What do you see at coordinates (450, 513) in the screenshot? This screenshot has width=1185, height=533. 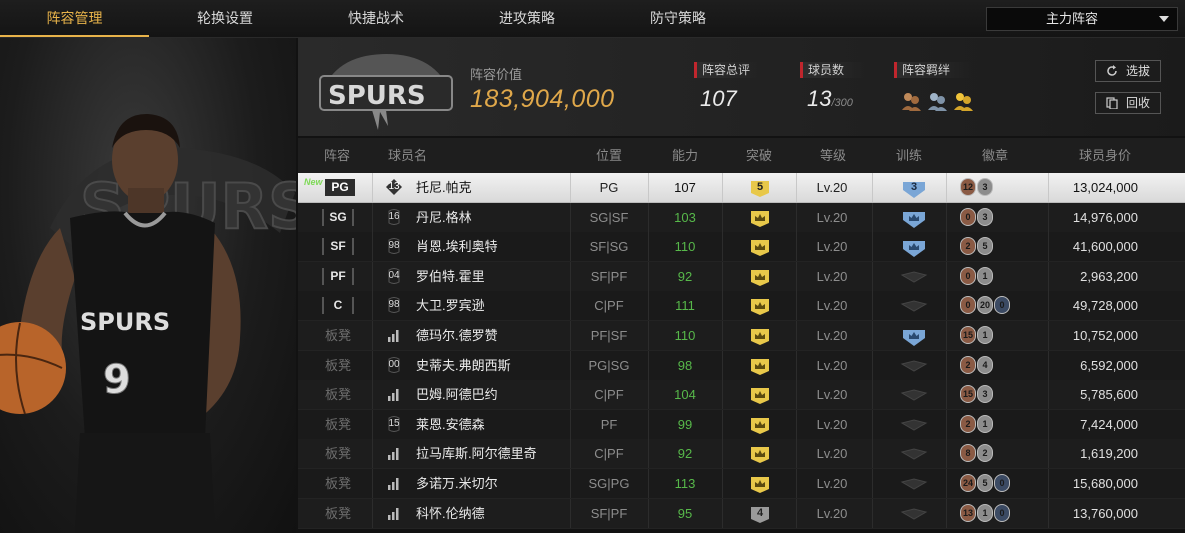 I see `player-name: 科怀.伦纳德` at bounding box center [450, 513].